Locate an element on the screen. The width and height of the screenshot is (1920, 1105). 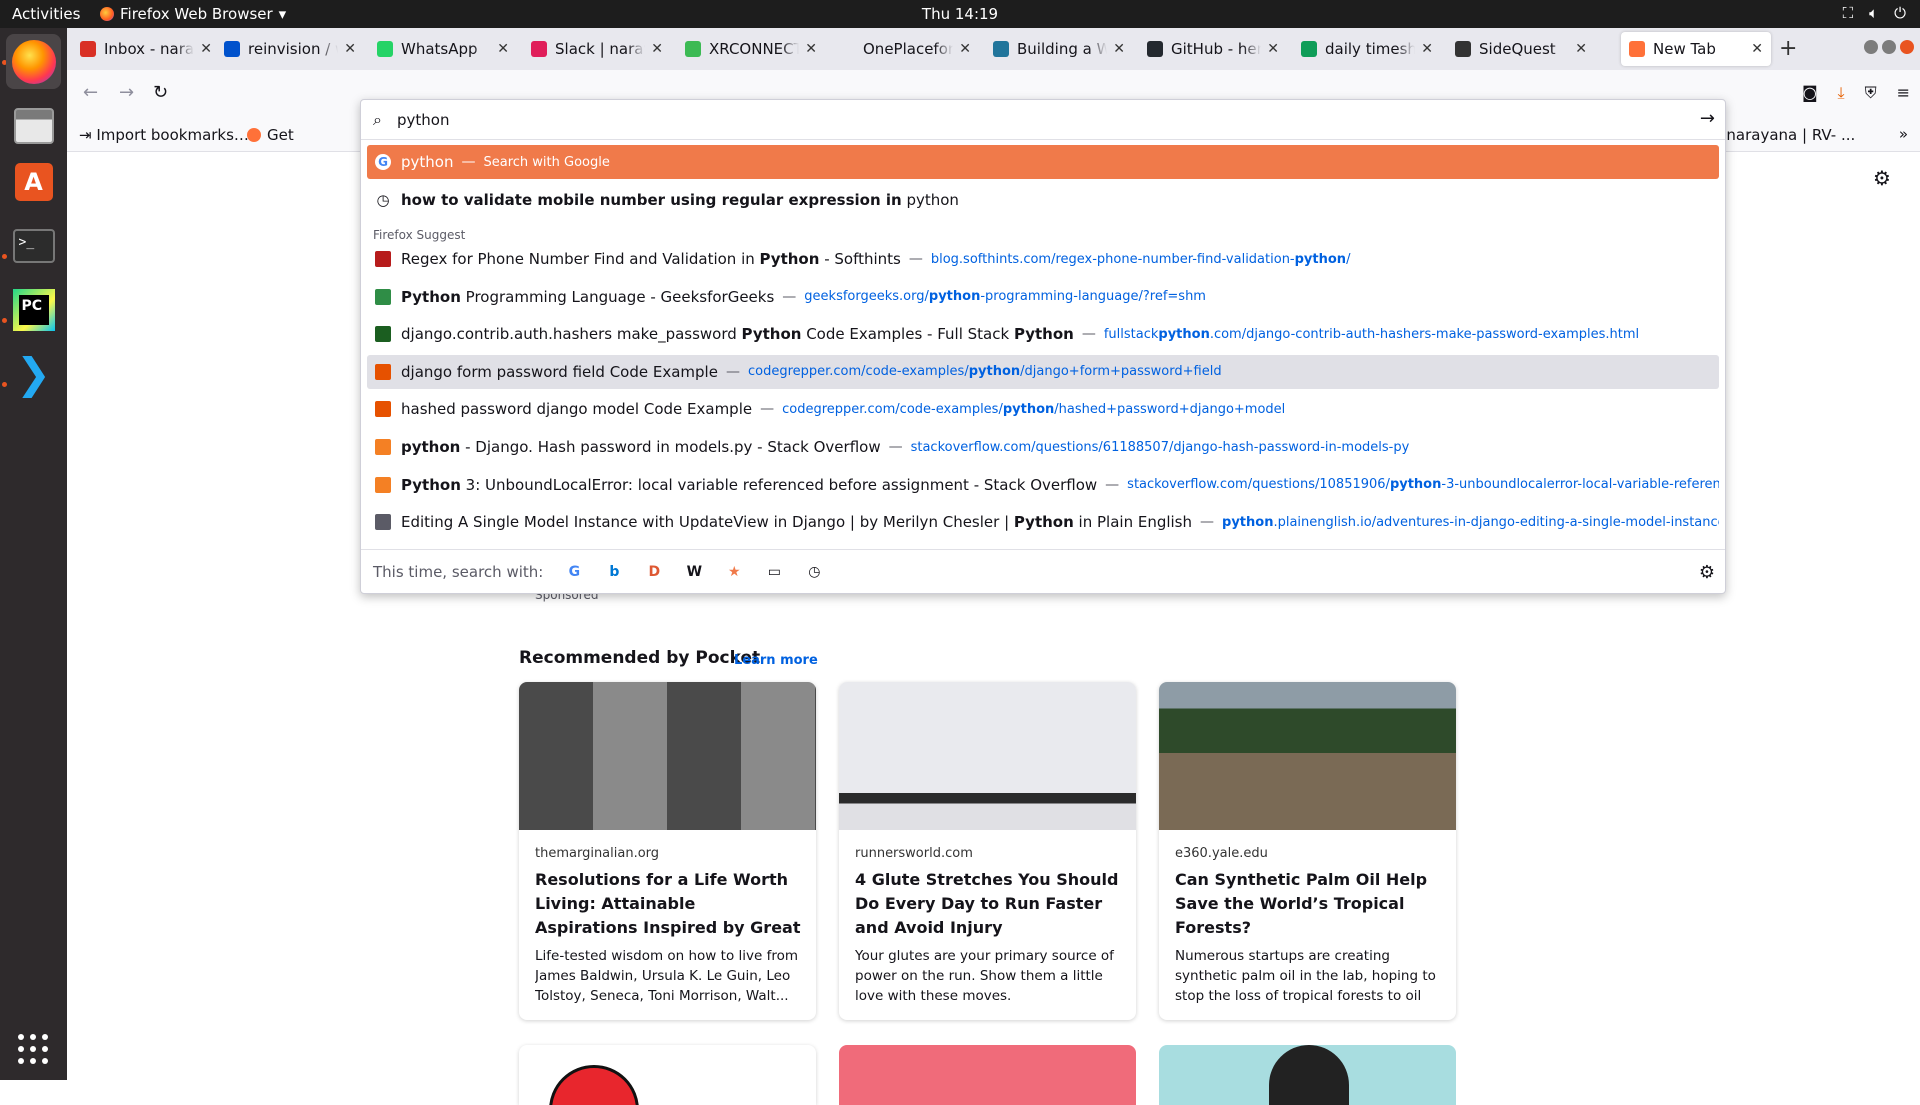
card-image is located at coordinates (987, 756).